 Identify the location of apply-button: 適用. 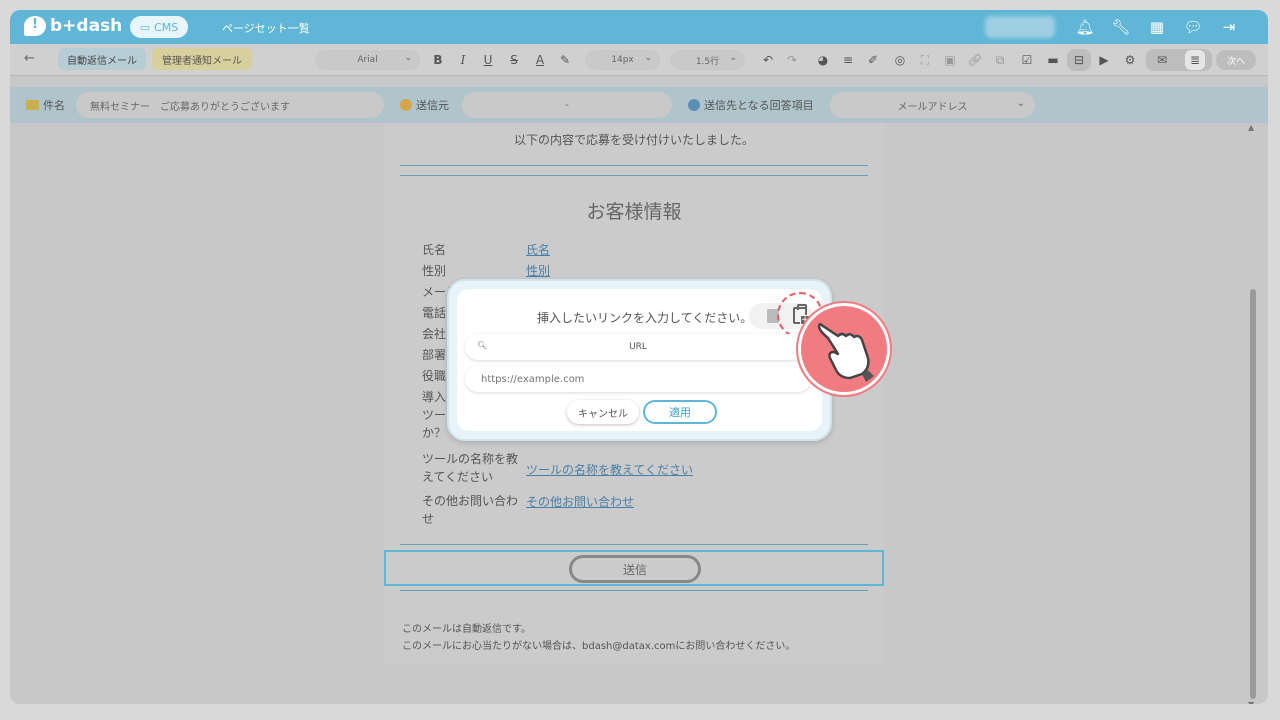
(680, 412).